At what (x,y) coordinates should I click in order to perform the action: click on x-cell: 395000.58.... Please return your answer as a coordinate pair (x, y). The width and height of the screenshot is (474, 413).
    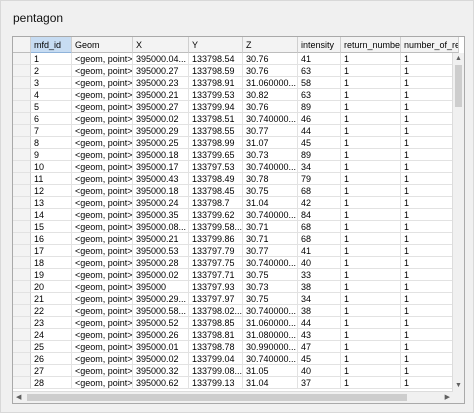
    Looking at the image, I should click on (161, 311).